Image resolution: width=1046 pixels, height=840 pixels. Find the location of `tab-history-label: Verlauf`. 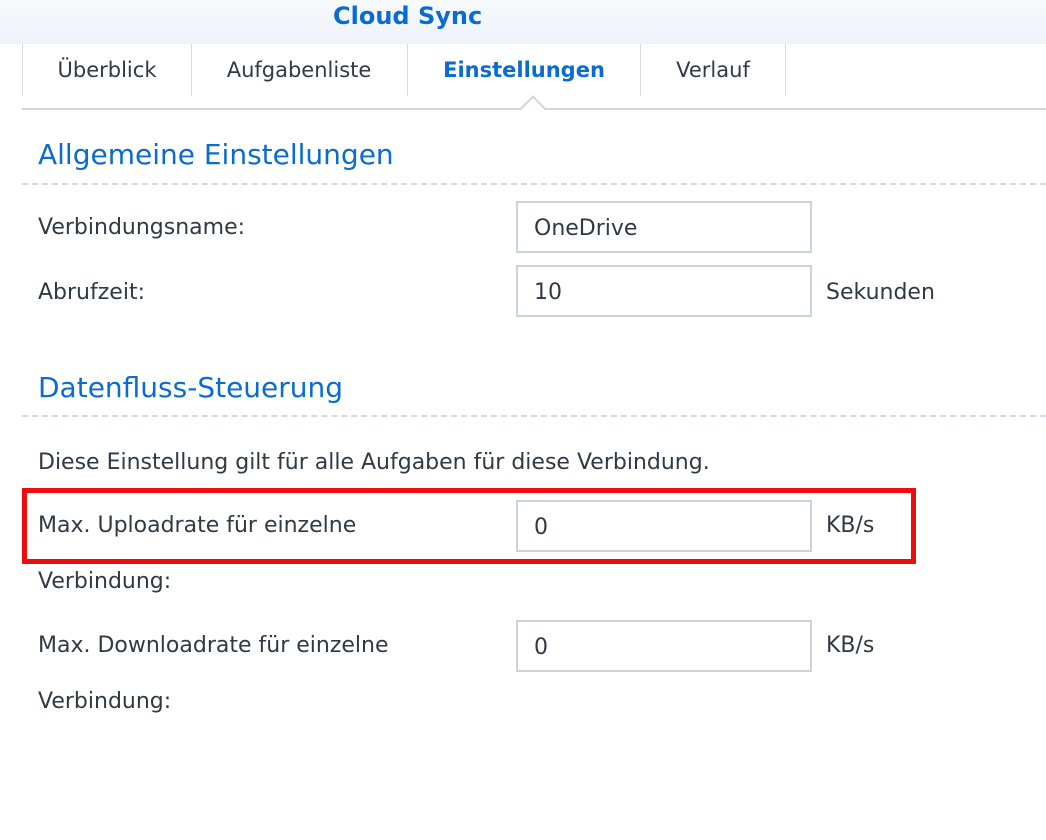

tab-history-label: Verlauf is located at coordinates (713, 70).